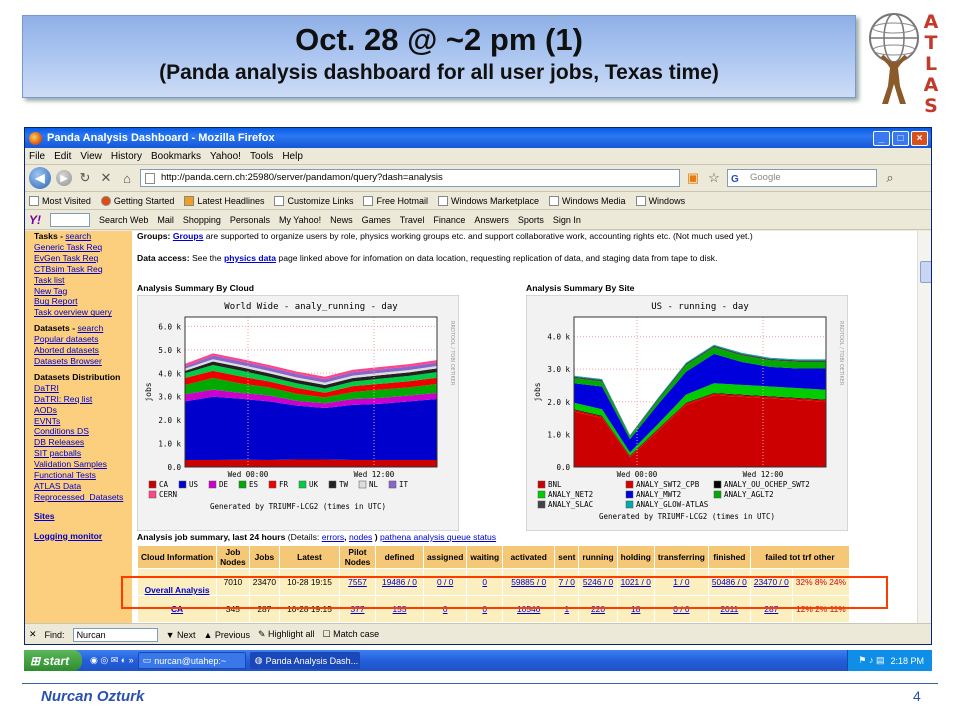 The width and height of the screenshot is (960, 720). Describe the element at coordinates (438, 537) in the screenshot. I see `queue-status-link: pathena analysis queue status` at that location.